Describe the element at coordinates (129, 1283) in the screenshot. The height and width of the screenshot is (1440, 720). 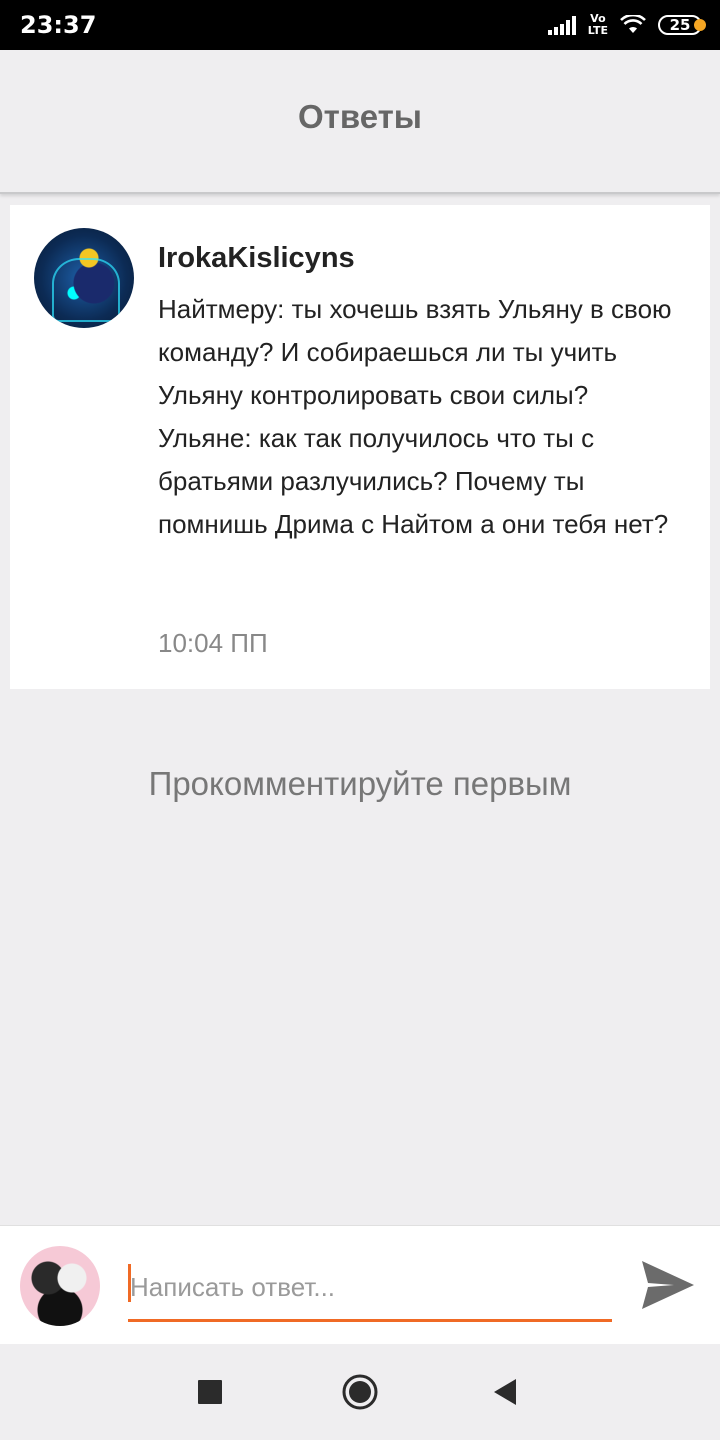
I see `text-cursor` at that location.